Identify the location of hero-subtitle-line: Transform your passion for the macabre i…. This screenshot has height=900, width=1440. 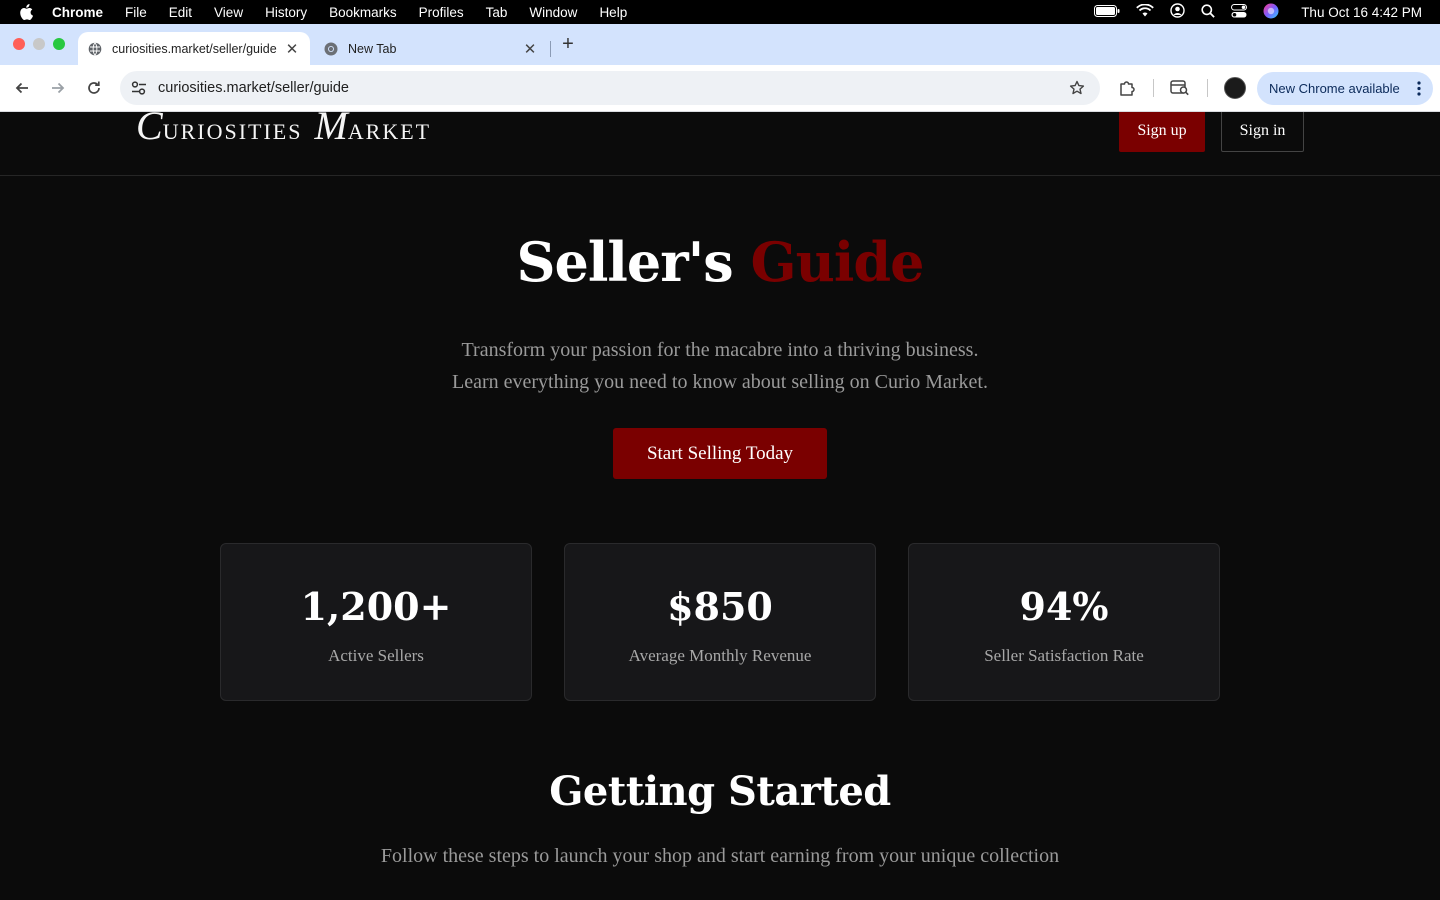
(720, 350).